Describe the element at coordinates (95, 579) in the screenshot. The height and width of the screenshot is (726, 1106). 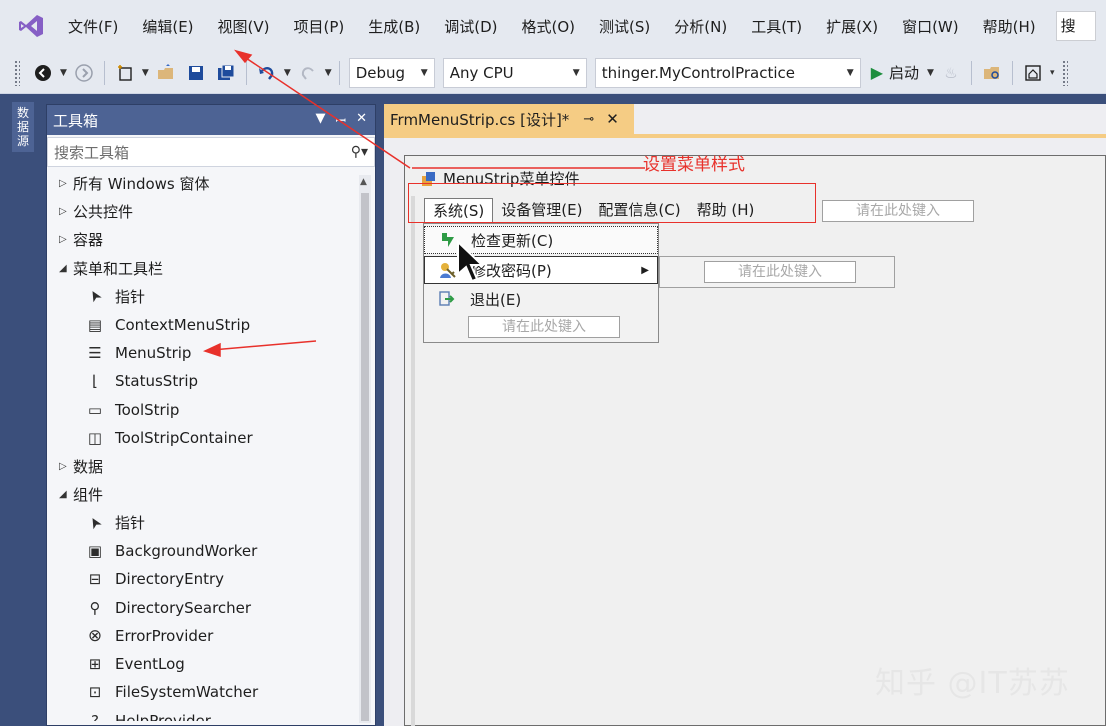
I see `directory-entry-icon: ⊟` at that location.